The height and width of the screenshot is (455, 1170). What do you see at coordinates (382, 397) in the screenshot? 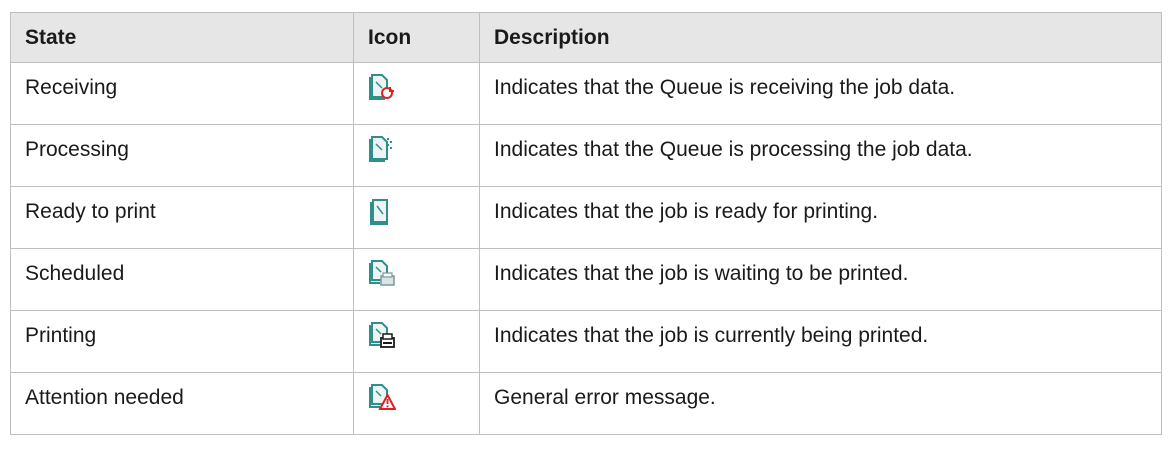
I see `document-warning-icon` at bounding box center [382, 397].